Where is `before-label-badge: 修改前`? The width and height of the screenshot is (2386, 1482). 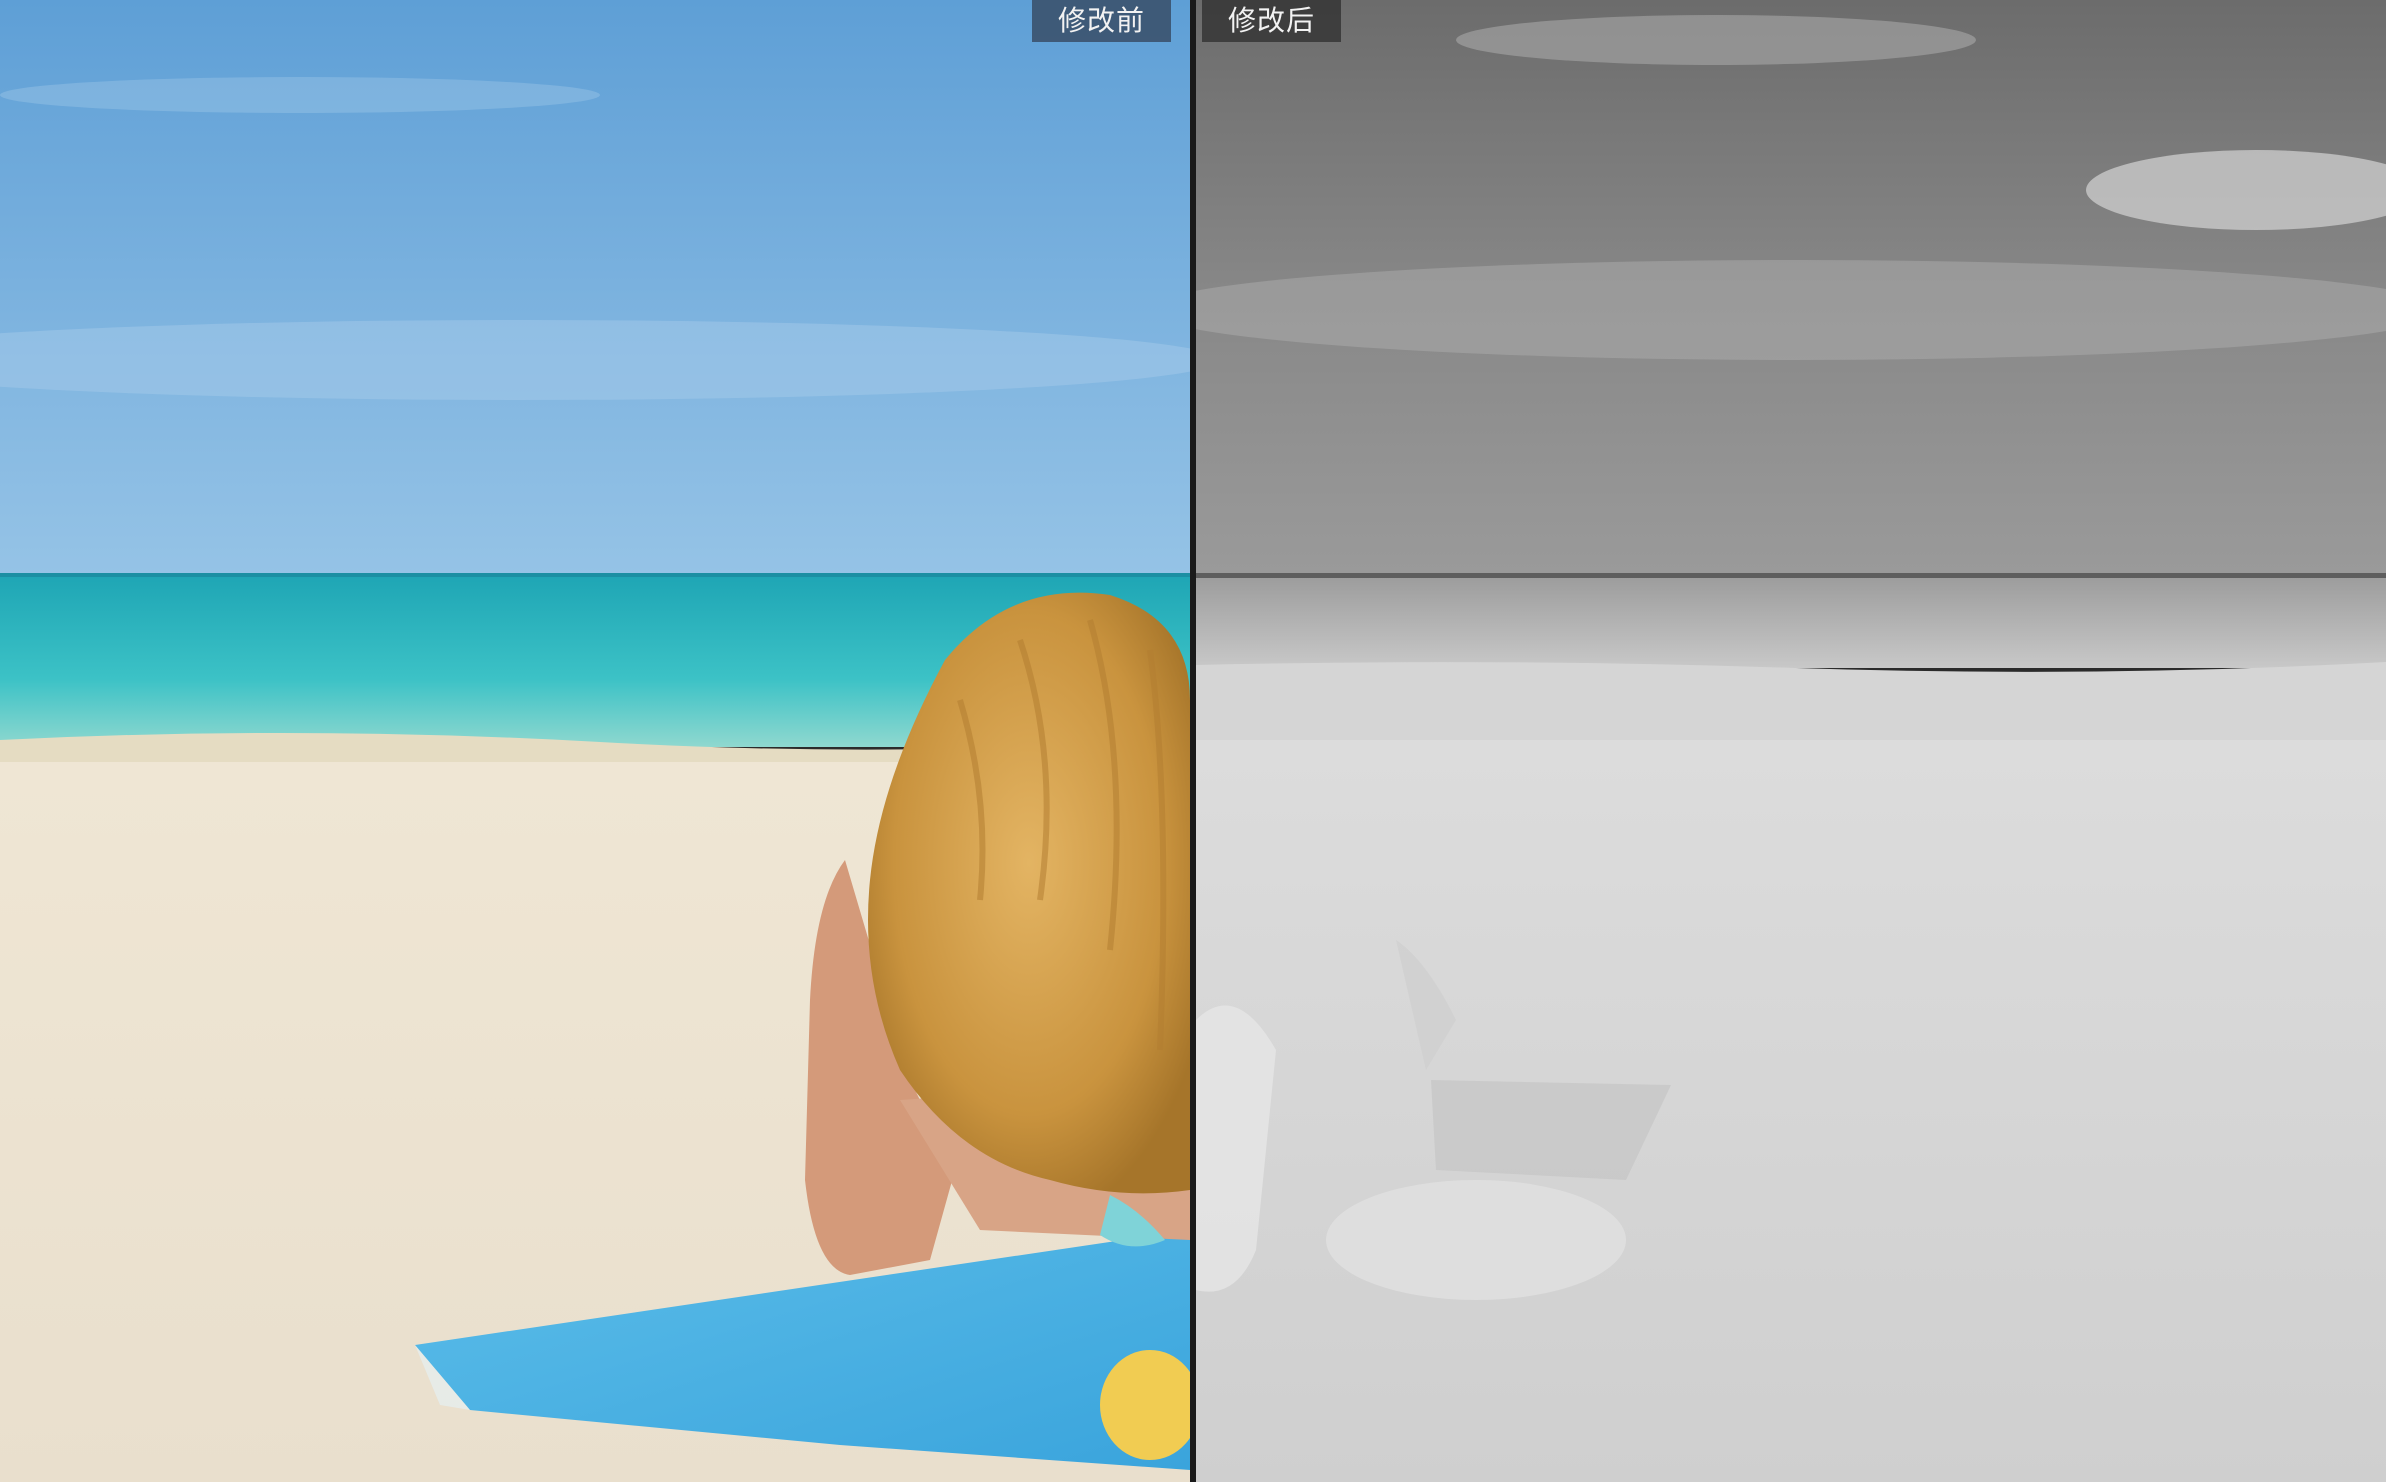 before-label-badge: 修改前 is located at coordinates (1102, 21).